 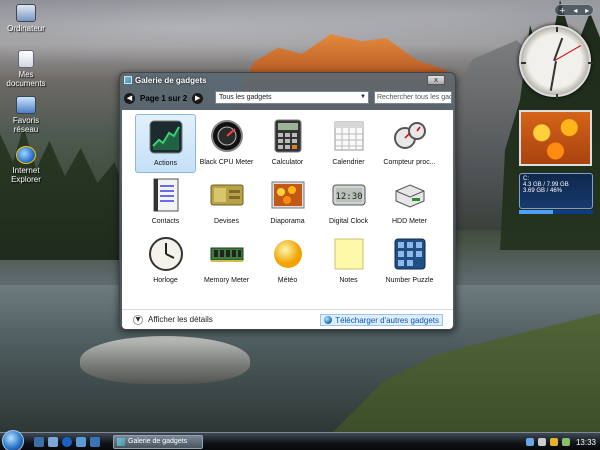 I want to click on gadget-tile-contacts: Contacts, so click(x=165, y=202).